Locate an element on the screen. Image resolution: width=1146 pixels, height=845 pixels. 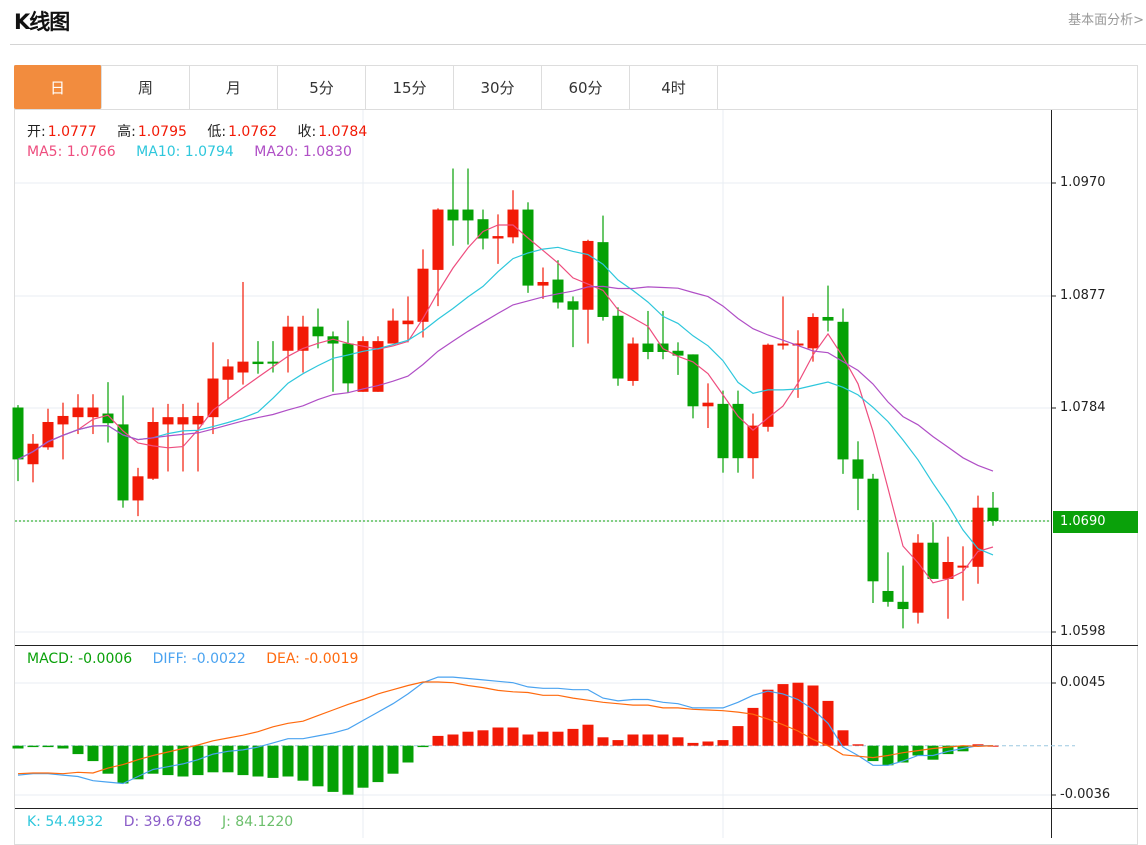
j-value: J: 84.1220 is located at coordinates (258, 822).